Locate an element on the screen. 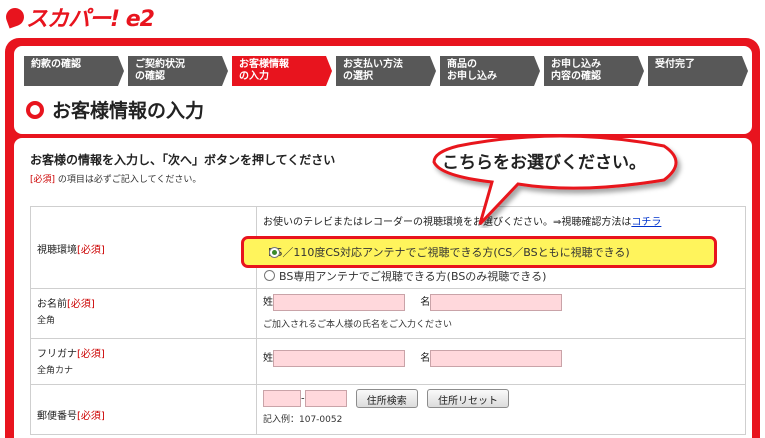 The height and width of the screenshot is (438, 765). kana-value: 姓 名 is located at coordinates (501, 361).